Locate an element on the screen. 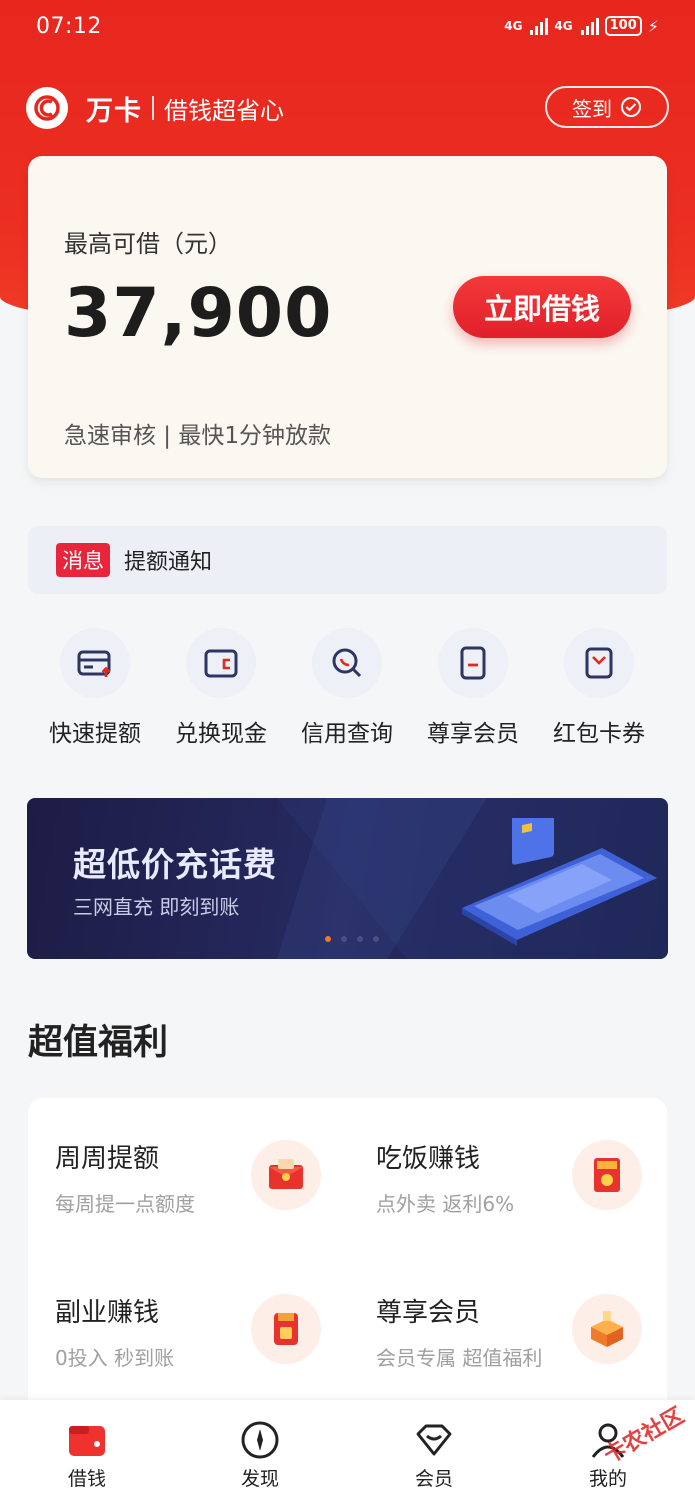  credit-limit-amount: 37,900 is located at coordinates (198, 313).